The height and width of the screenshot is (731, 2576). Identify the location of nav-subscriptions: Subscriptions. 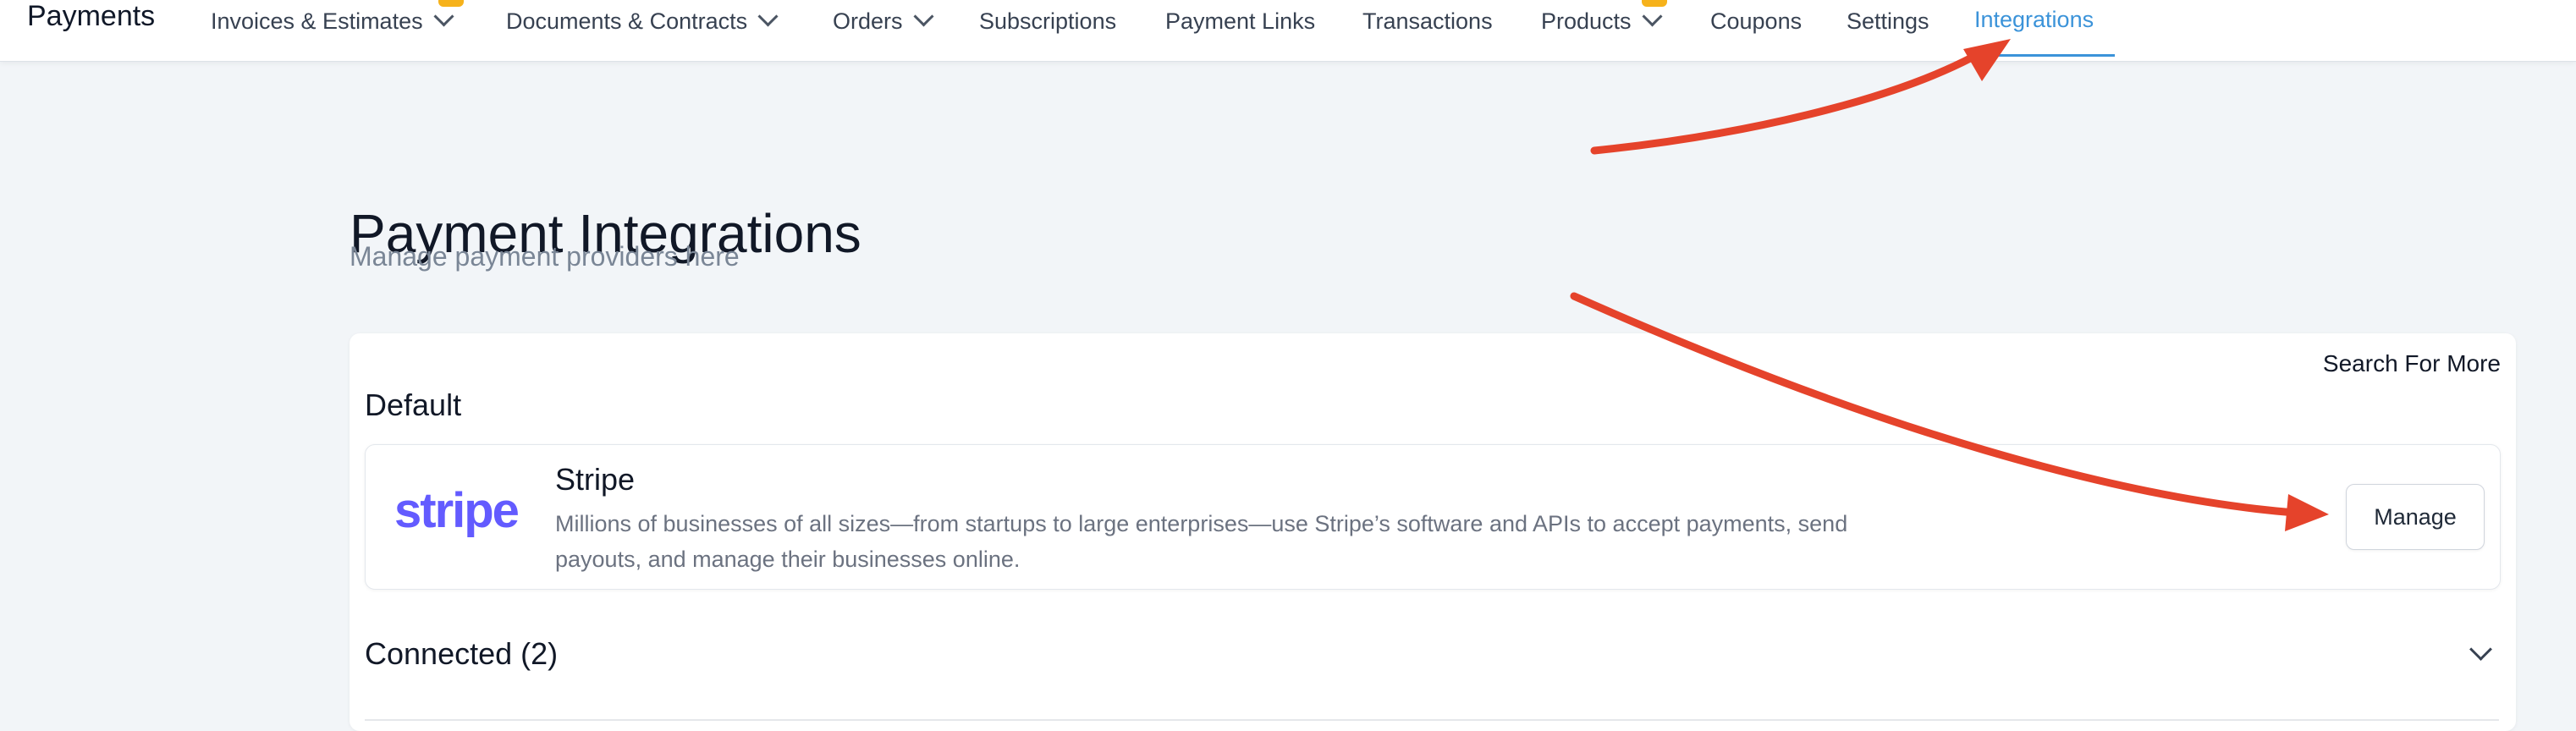
(1047, 21).